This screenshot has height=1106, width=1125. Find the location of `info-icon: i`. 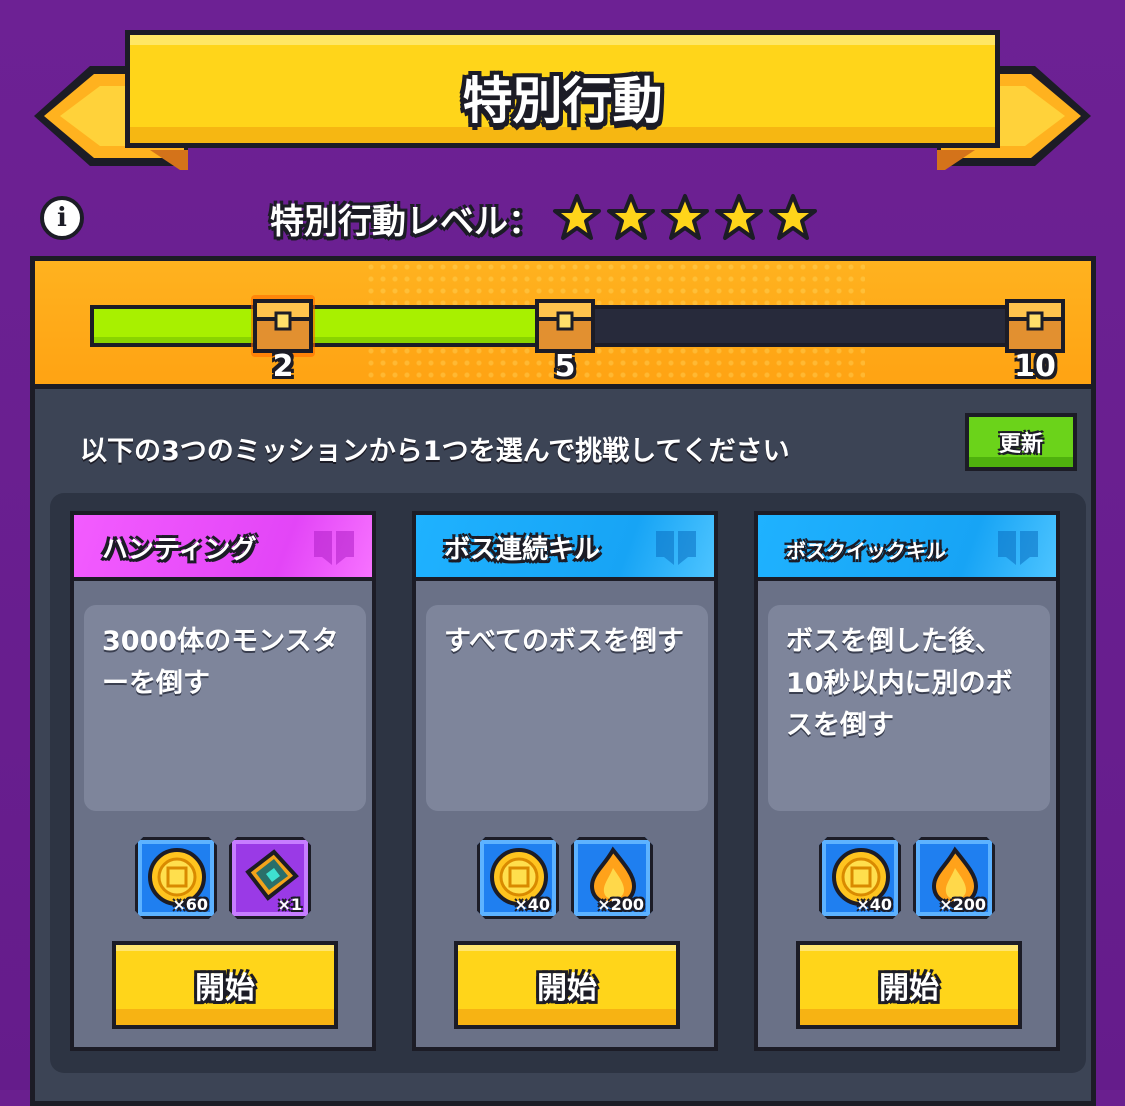

info-icon: i is located at coordinates (62, 218).